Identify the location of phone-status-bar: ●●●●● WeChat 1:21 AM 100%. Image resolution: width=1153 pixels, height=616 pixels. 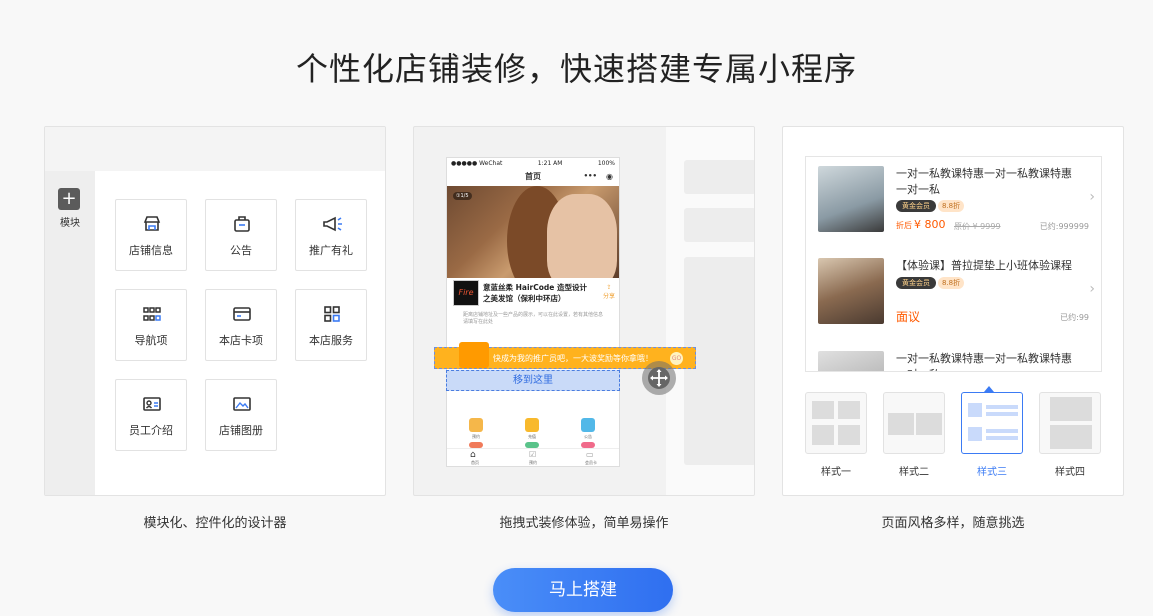
(533, 163).